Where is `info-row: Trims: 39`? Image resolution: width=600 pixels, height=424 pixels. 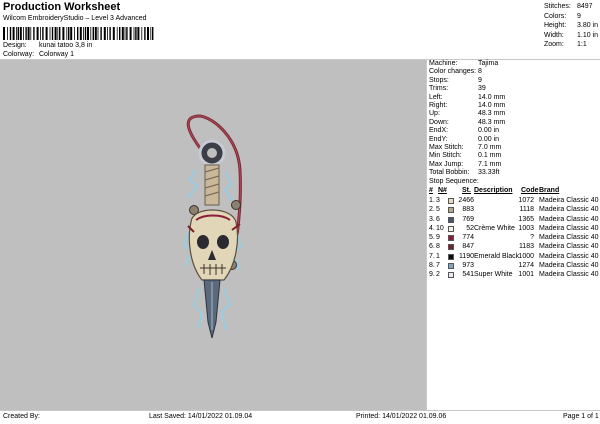 info-row: Trims: 39 is located at coordinates (457, 89).